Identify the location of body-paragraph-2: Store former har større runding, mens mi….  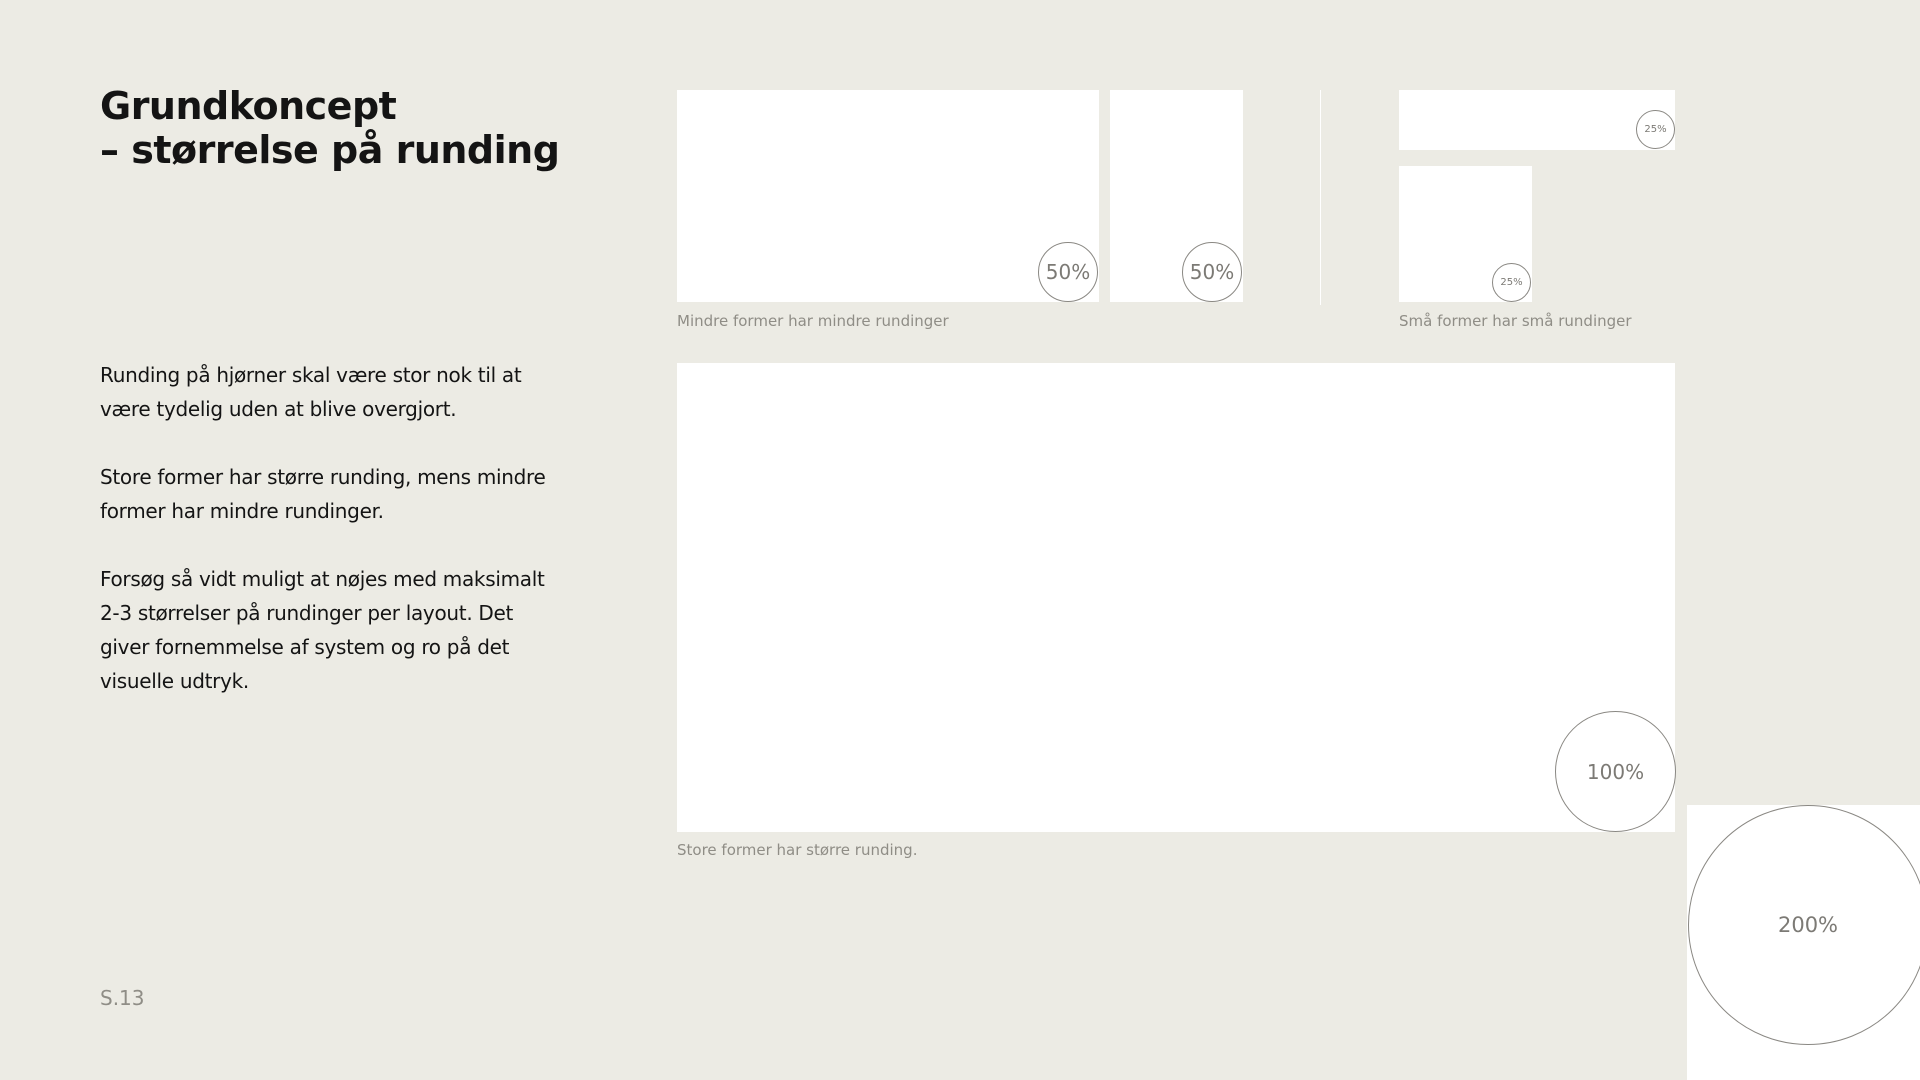
(323, 494).